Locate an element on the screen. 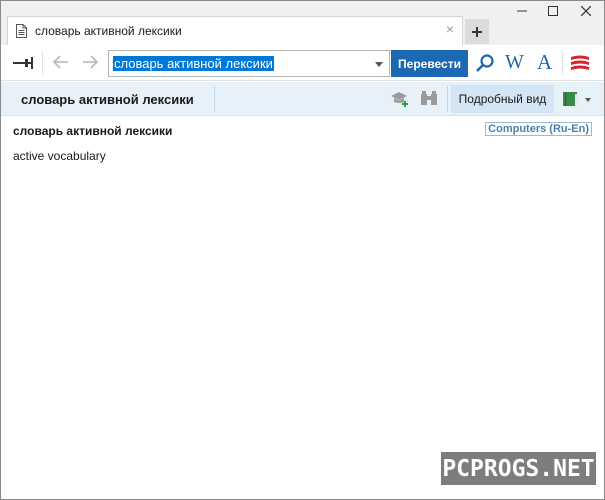 The height and width of the screenshot is (500, 605). tab-close-icon: × is located at coordinates (450, 29).